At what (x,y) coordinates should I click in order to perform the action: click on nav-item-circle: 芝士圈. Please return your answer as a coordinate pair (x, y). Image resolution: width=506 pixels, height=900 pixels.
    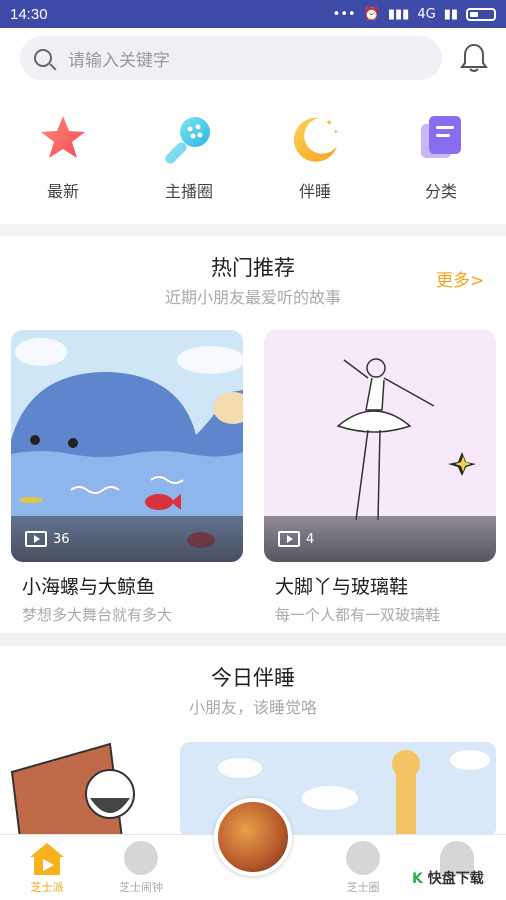
    Looking at the image, I should click on (363, 868).